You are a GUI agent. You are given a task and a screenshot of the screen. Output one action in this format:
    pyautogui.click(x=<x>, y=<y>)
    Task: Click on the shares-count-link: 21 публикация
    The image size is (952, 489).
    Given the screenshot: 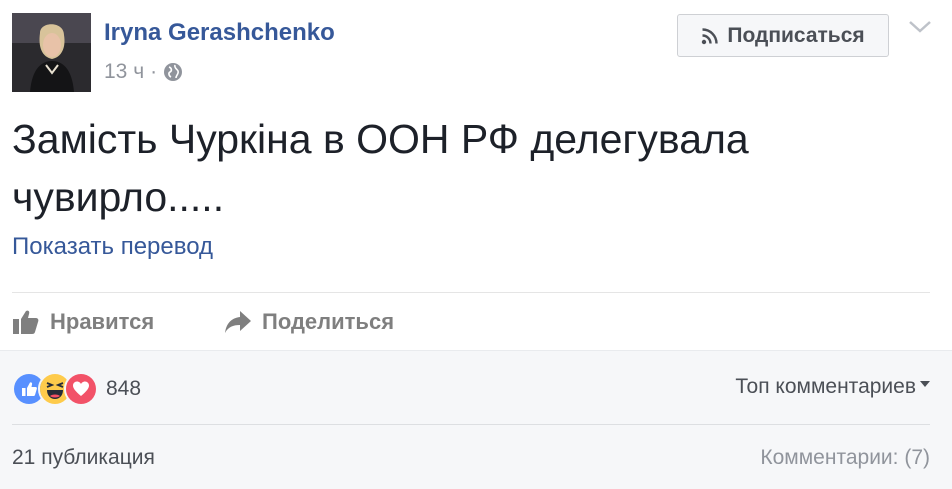 What is the action you would take?
    pyautogui.click(x=83, y=458)
    